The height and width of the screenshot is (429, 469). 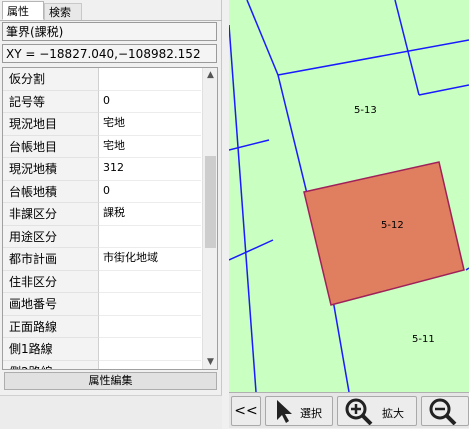 I want to click on map-toolbar: << 選択 拡大, so click(x=349, y=410).